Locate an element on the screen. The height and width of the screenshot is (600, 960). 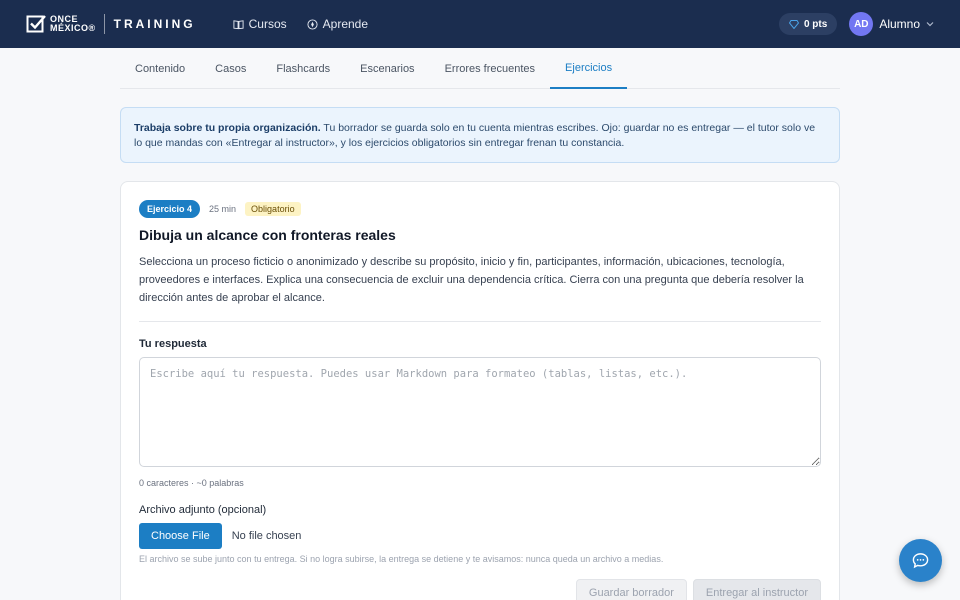
nav-cursos-label: Cursos is located at coordinates (267, 24).